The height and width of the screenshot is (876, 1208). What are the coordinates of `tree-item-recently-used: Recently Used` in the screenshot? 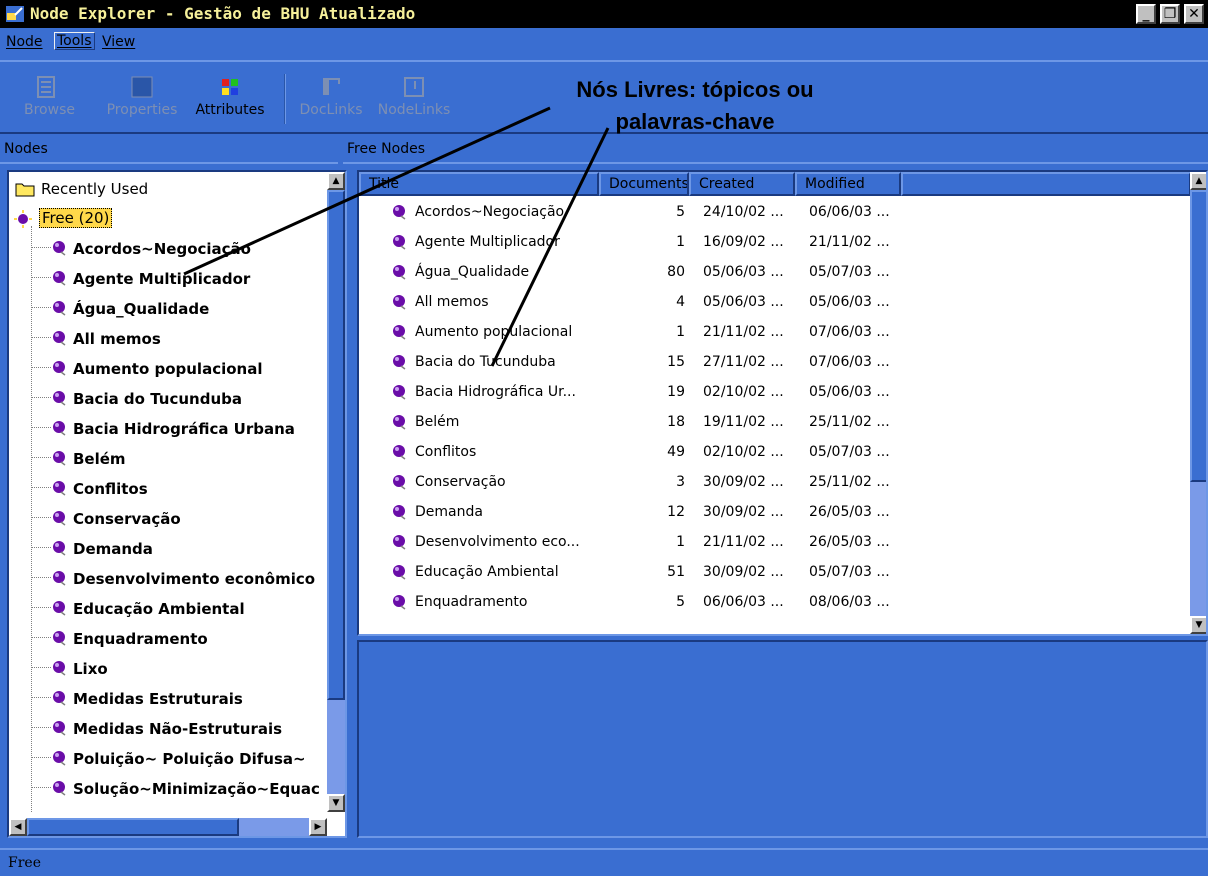 It's located at (168, 189).